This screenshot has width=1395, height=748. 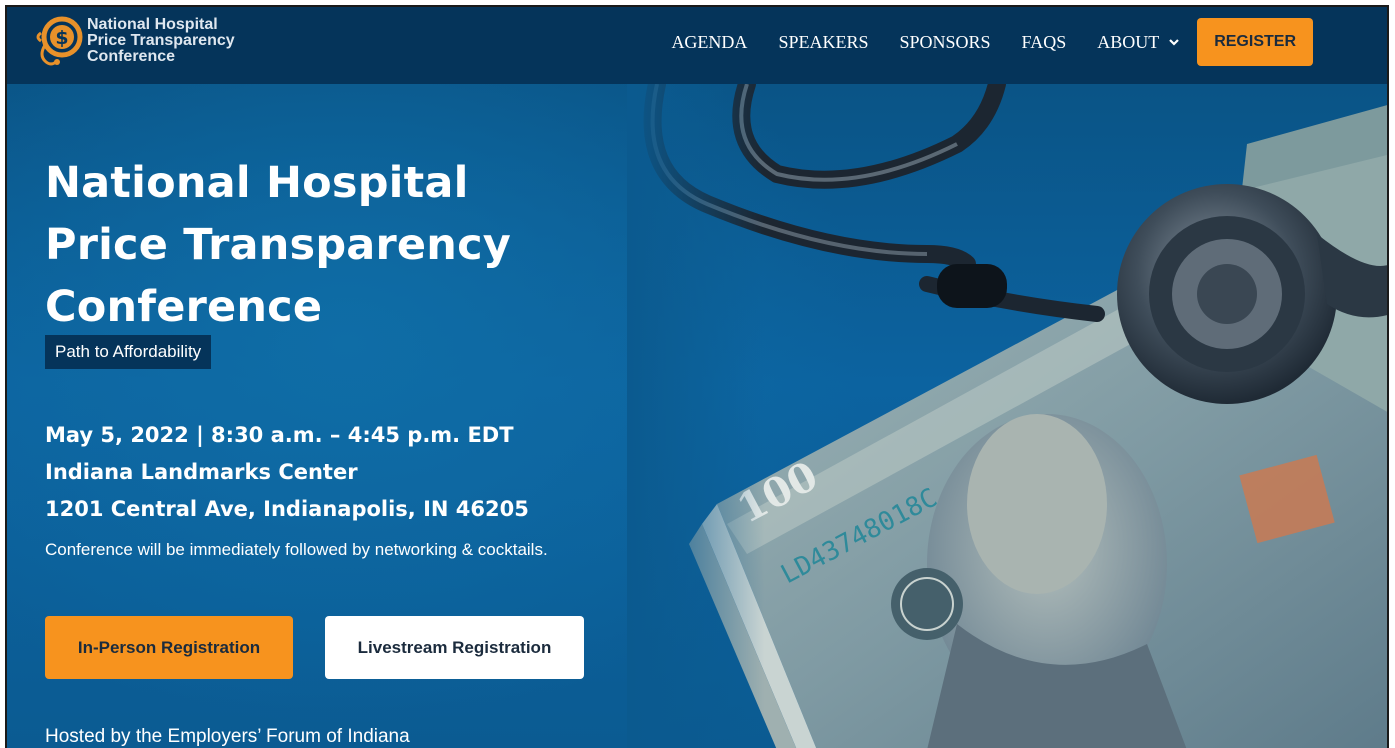 What do you see at coordinates (128, 352) in the screenshot?
I see `tagline-badge: Path to Affordability` at bounding box center [128, 352].